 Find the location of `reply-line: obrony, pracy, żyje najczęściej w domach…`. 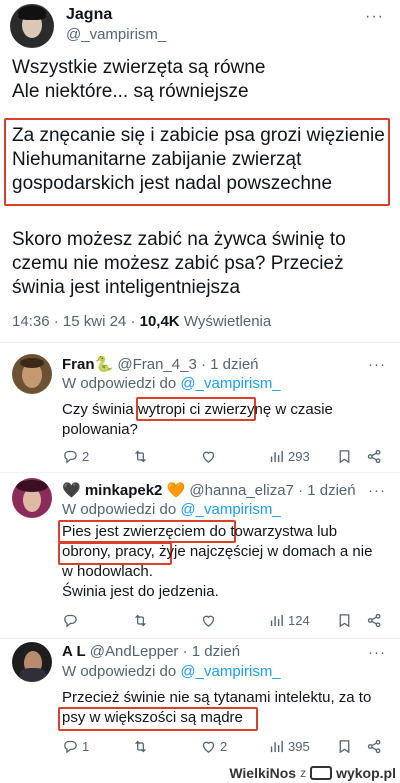

reply-line: obrony, pracy, żyje najczęściej w domach… is located at coordinates (217, 551).